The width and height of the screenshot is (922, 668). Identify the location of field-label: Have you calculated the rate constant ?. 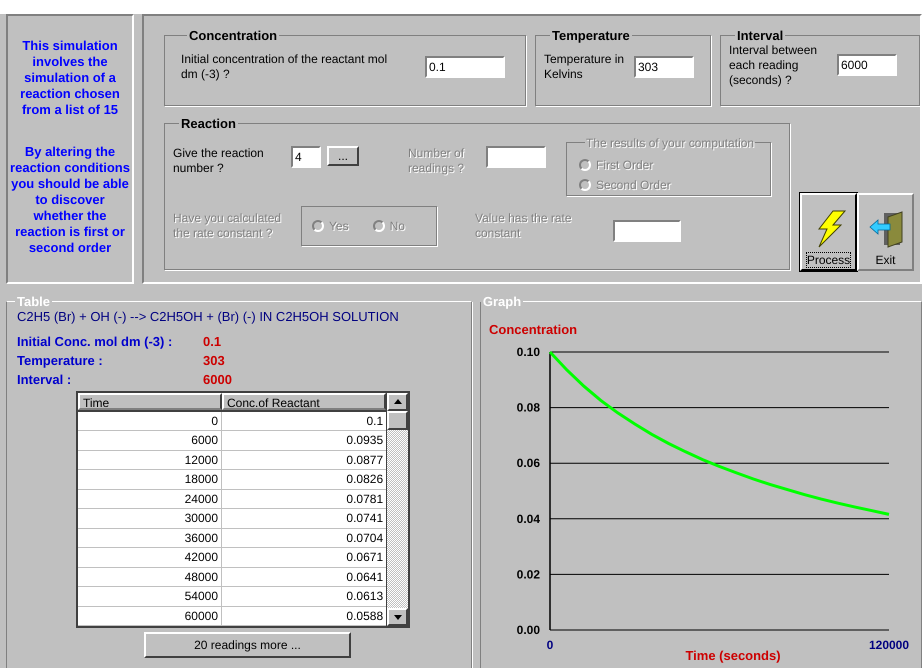
(227, 225).